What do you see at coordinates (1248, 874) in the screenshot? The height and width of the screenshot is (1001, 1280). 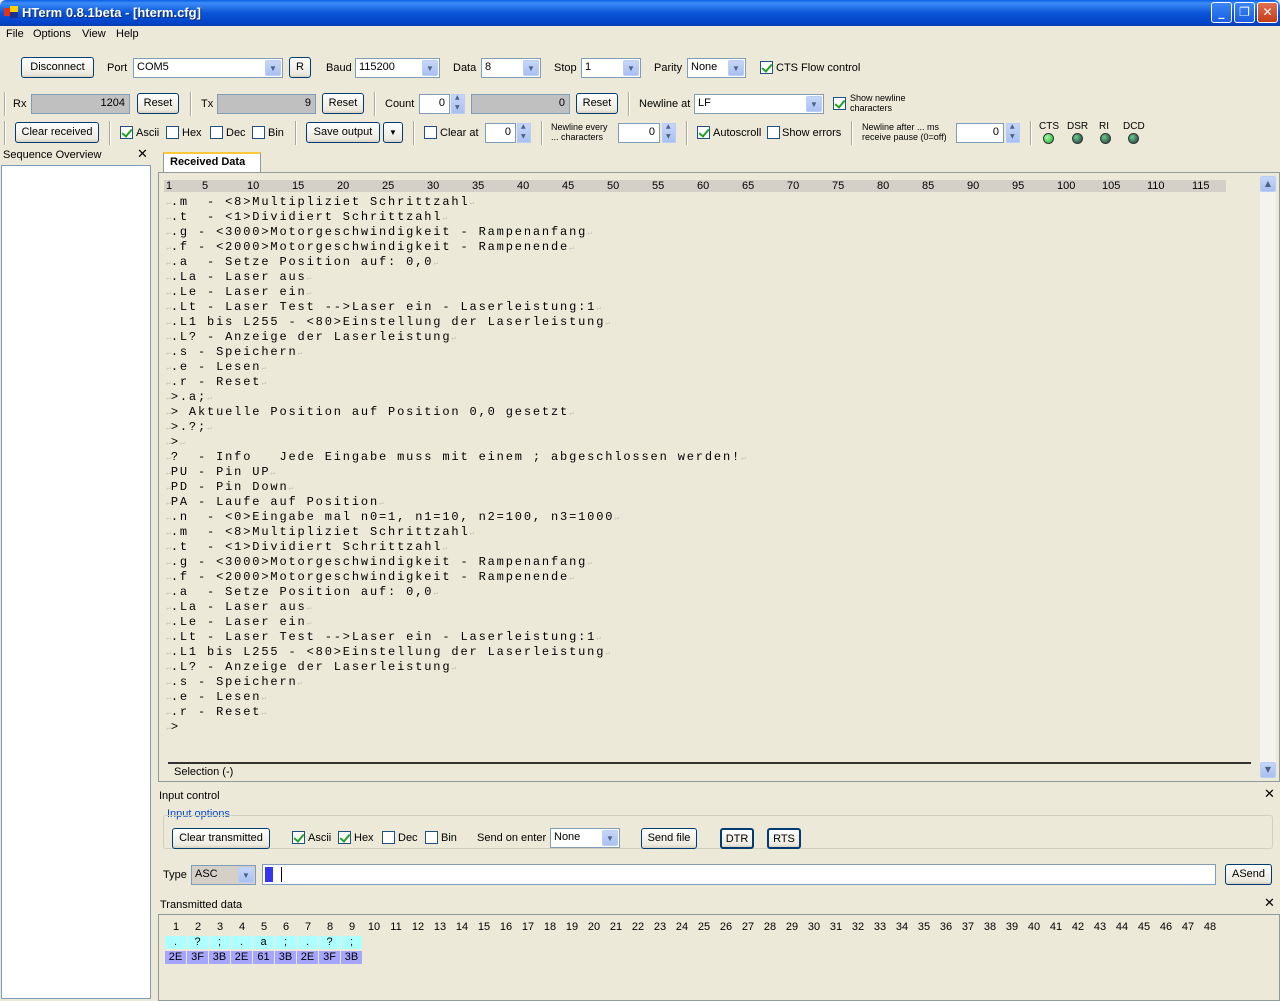 I see `asend-button: ASend` at bounding box center [1248, 874].